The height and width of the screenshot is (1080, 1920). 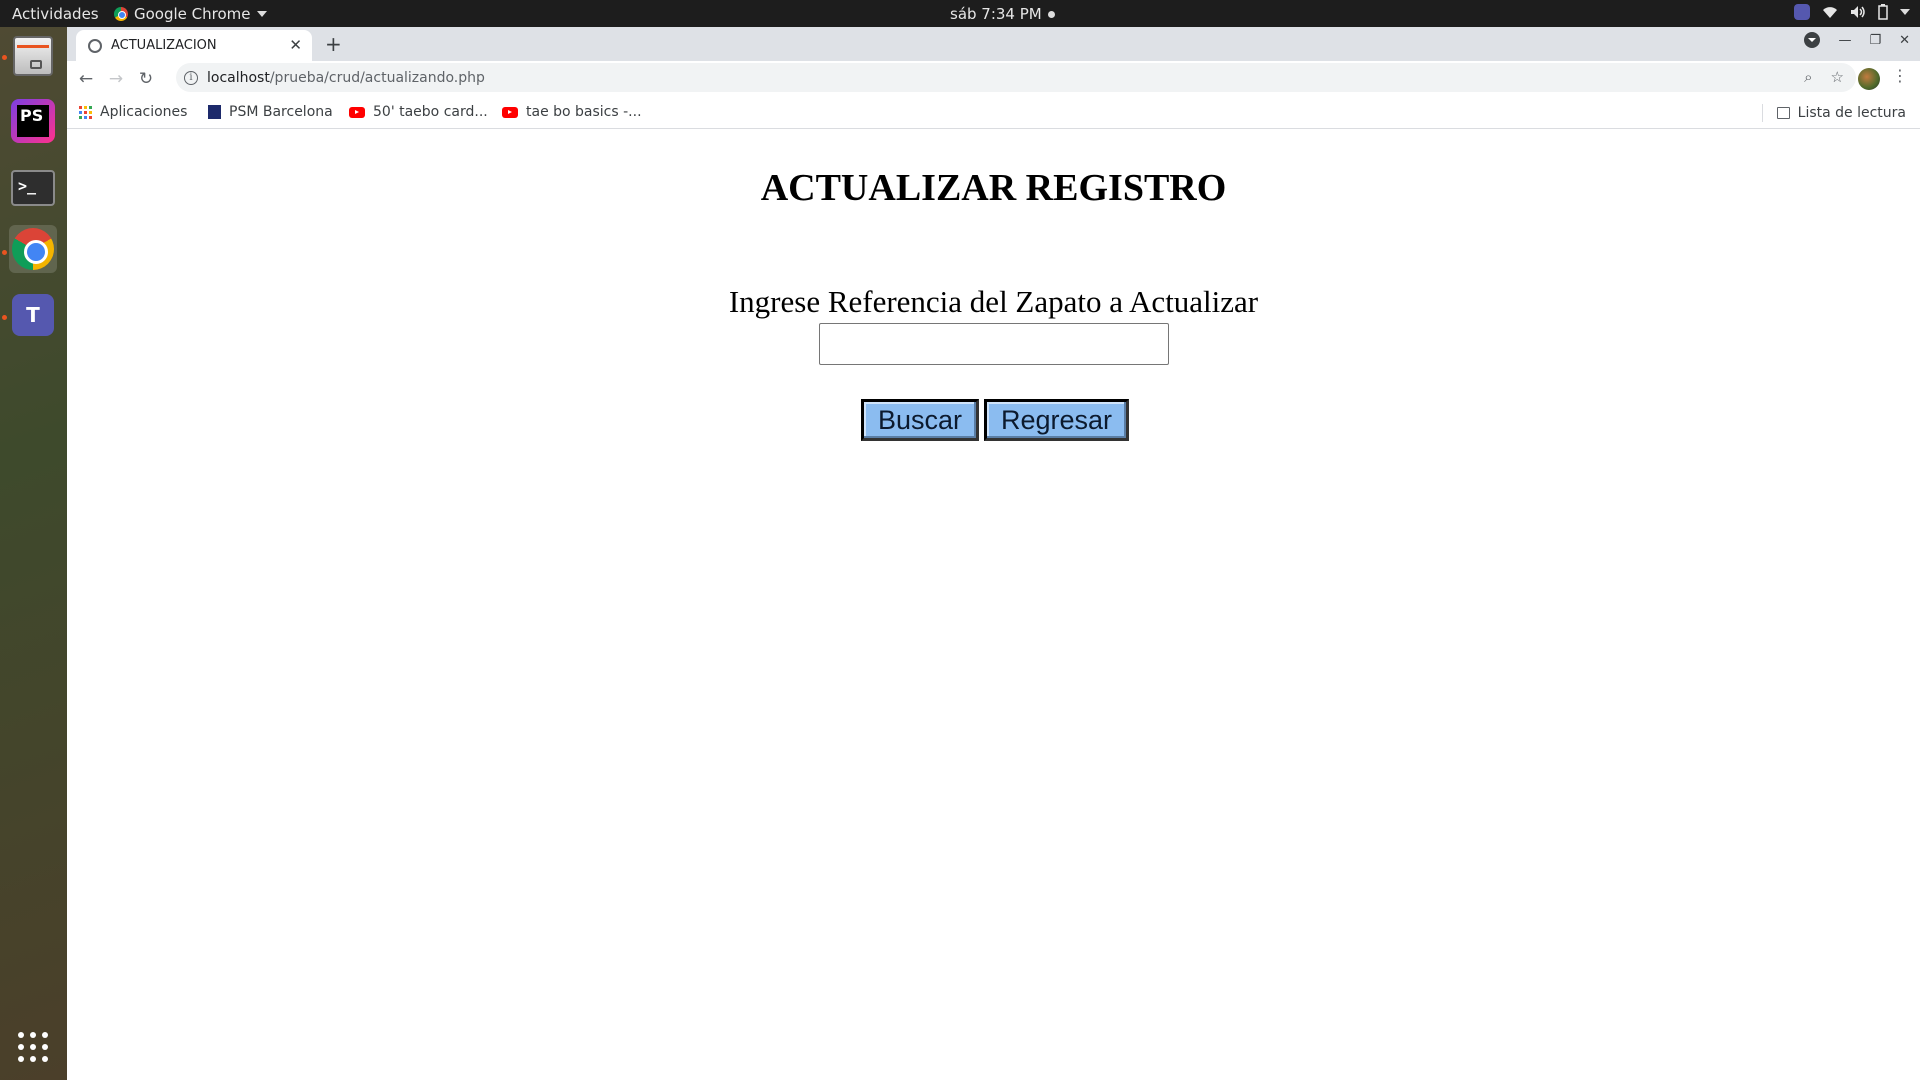 What do you see at coordinates (1762, 113) in the screenshot?
I see `divider` at bounding box center [1762, 113].